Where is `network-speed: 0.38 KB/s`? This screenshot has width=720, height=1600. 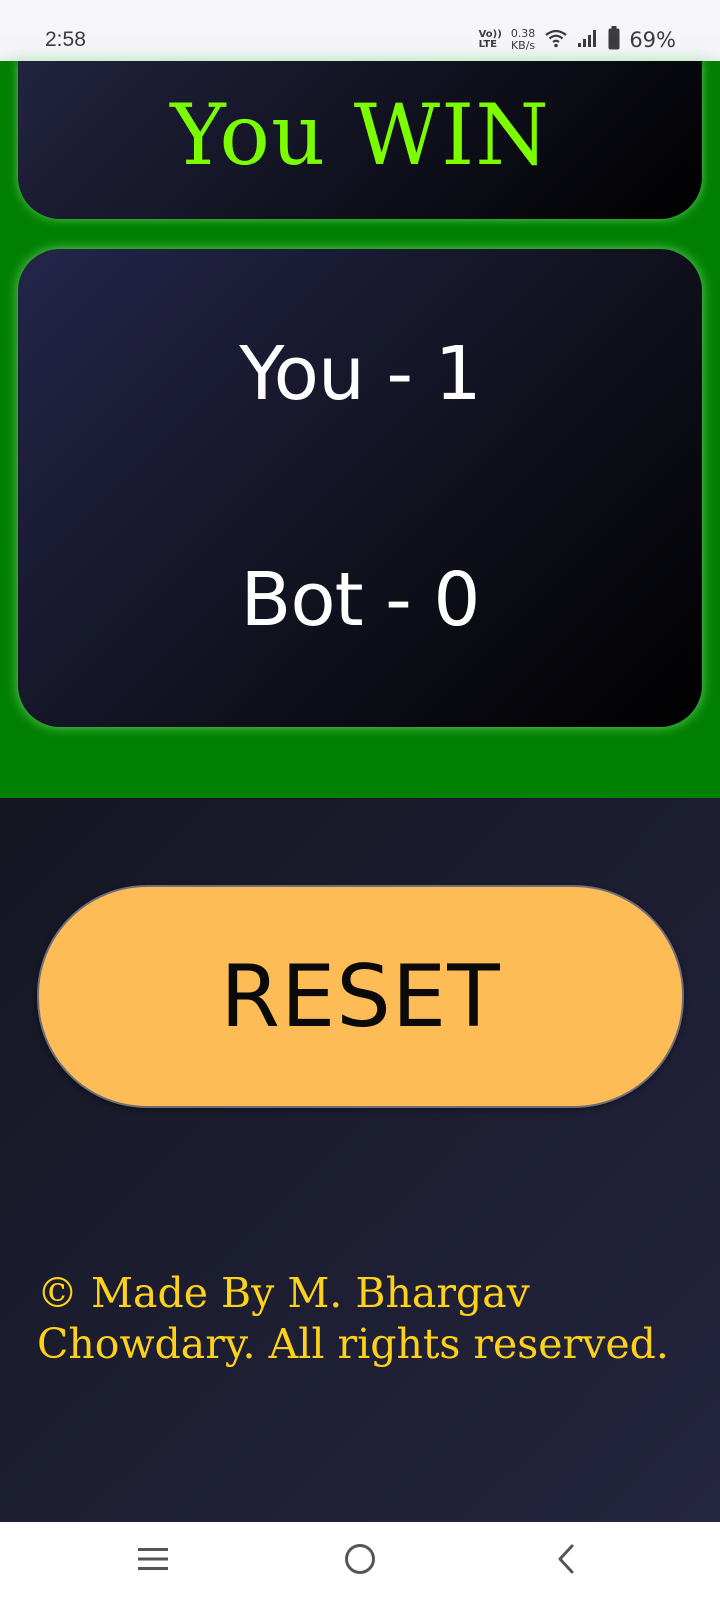 network-speed: 0.38 KB/s is located at coordinates (523, 40).